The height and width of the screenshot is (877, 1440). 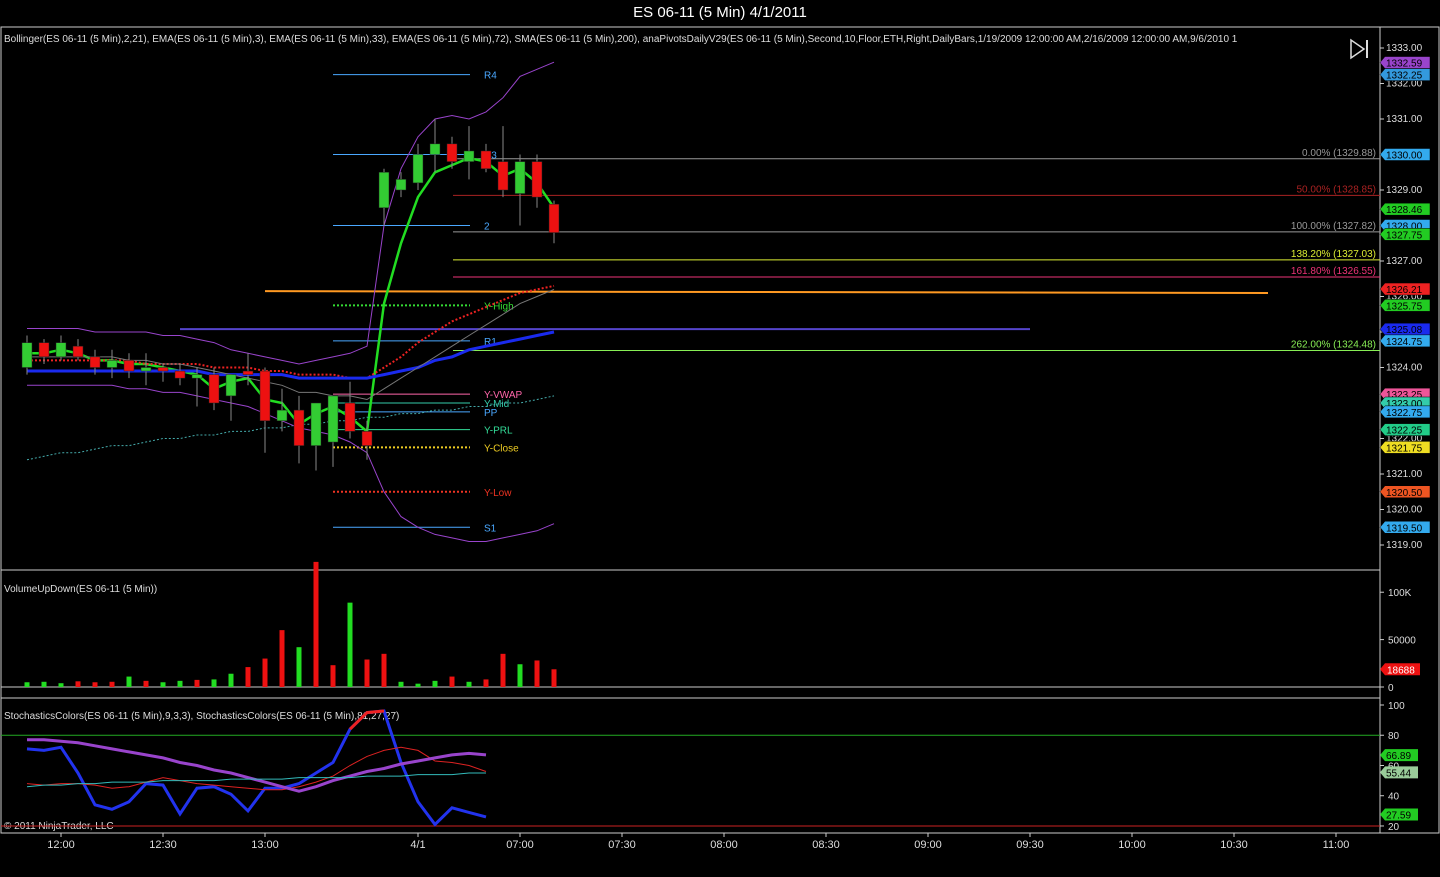 What do you see at coordinates (1391, 688) in the screenshot?
I see `volume-tick-label: 0` at bounding box center [1391, 688].